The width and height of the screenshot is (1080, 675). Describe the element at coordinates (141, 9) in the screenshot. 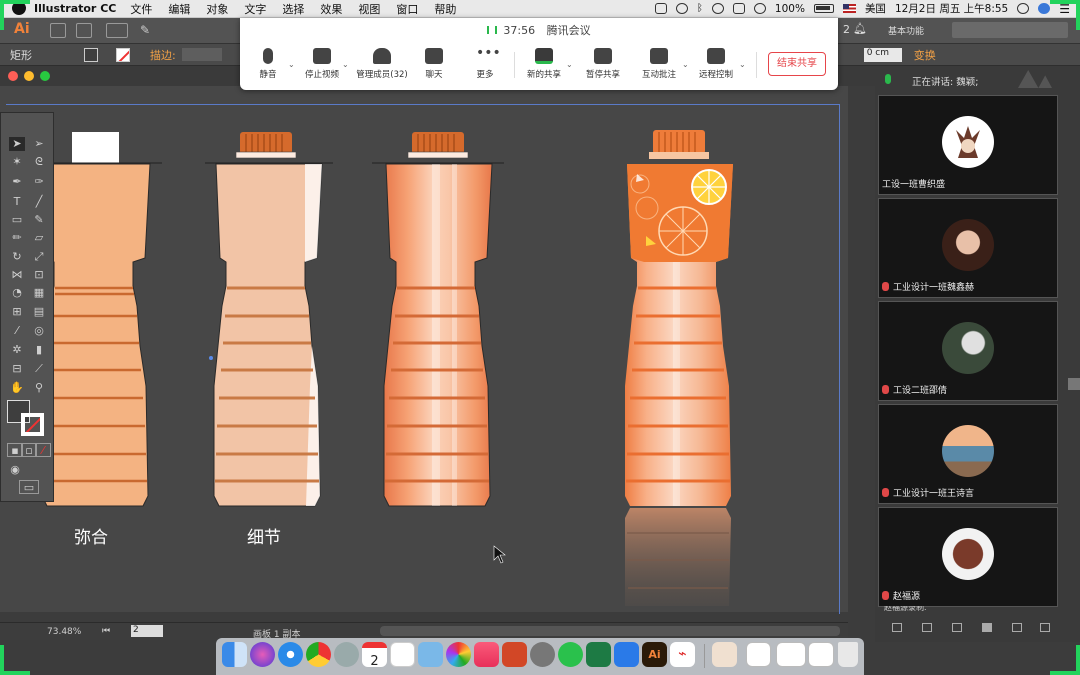

I see `menu-file: 文件` at that location.